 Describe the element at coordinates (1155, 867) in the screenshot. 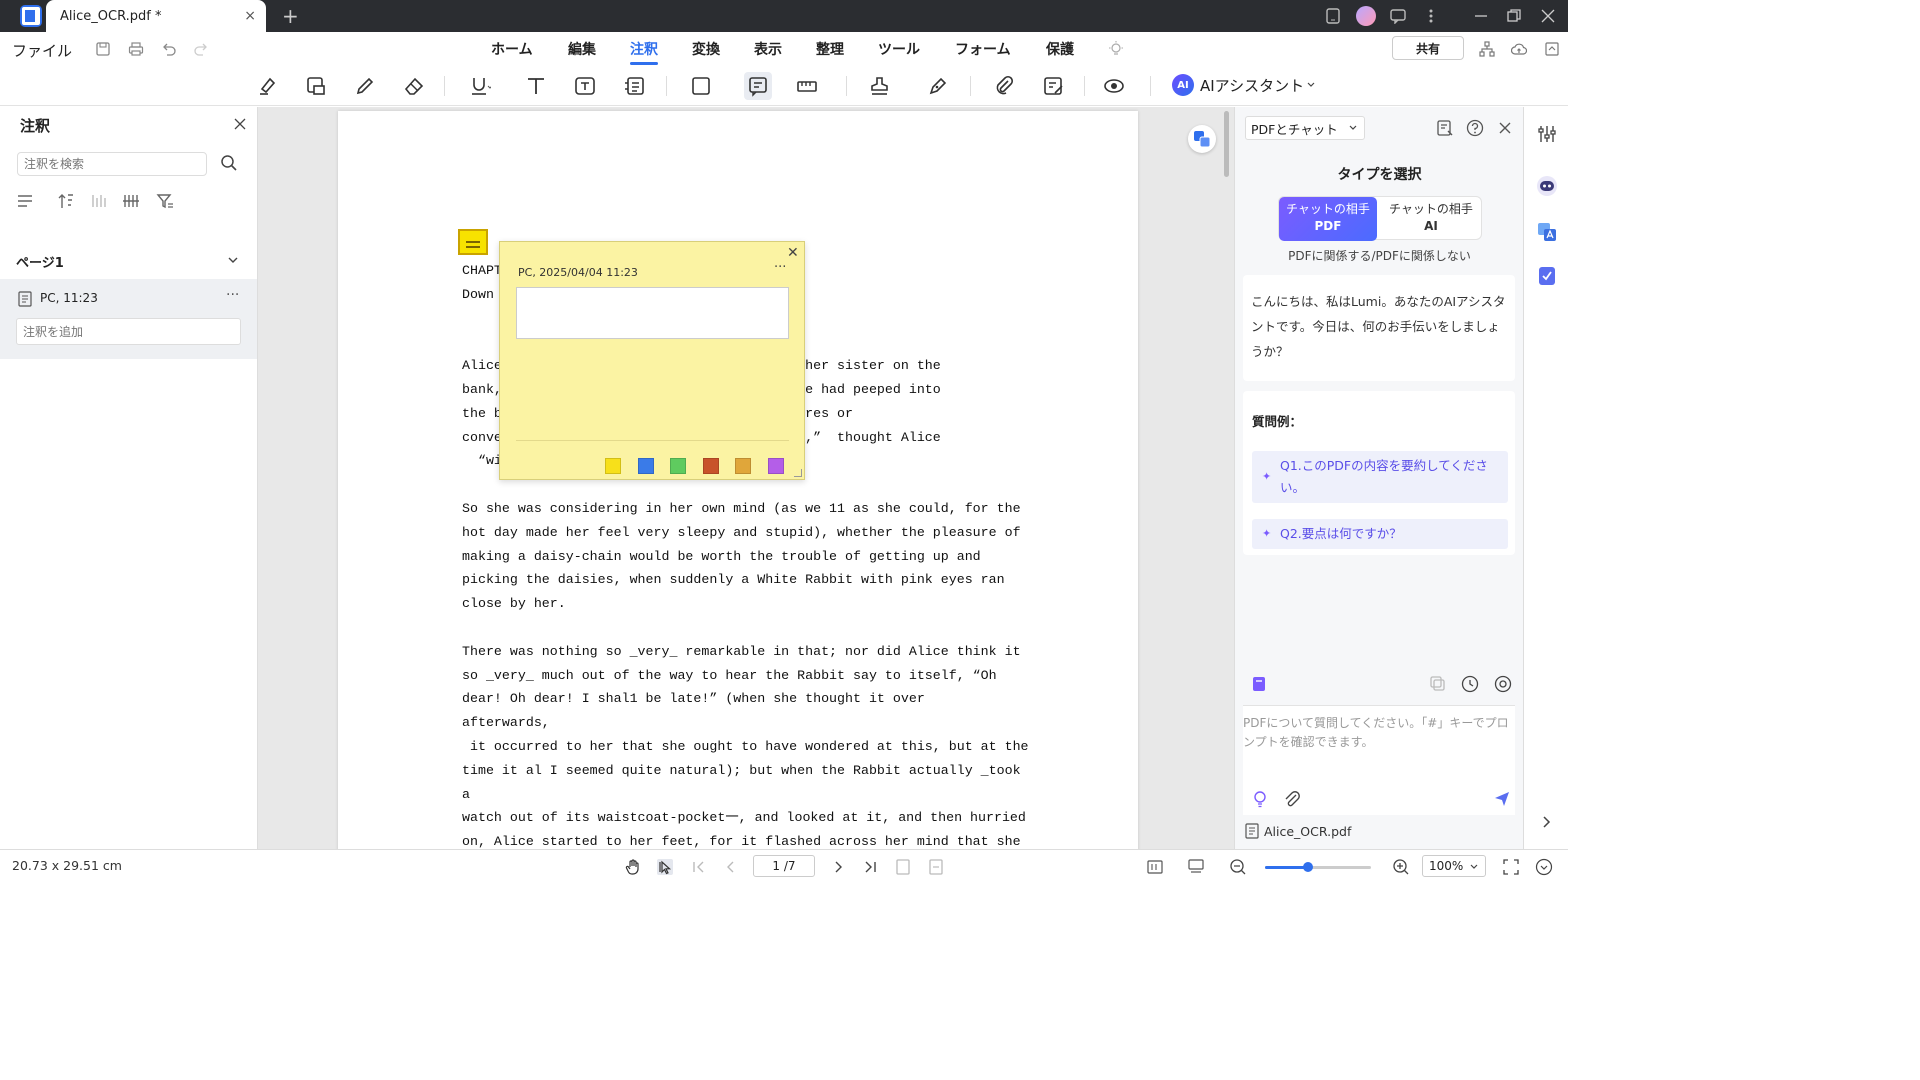

I see `page-layout-icon` at that location.